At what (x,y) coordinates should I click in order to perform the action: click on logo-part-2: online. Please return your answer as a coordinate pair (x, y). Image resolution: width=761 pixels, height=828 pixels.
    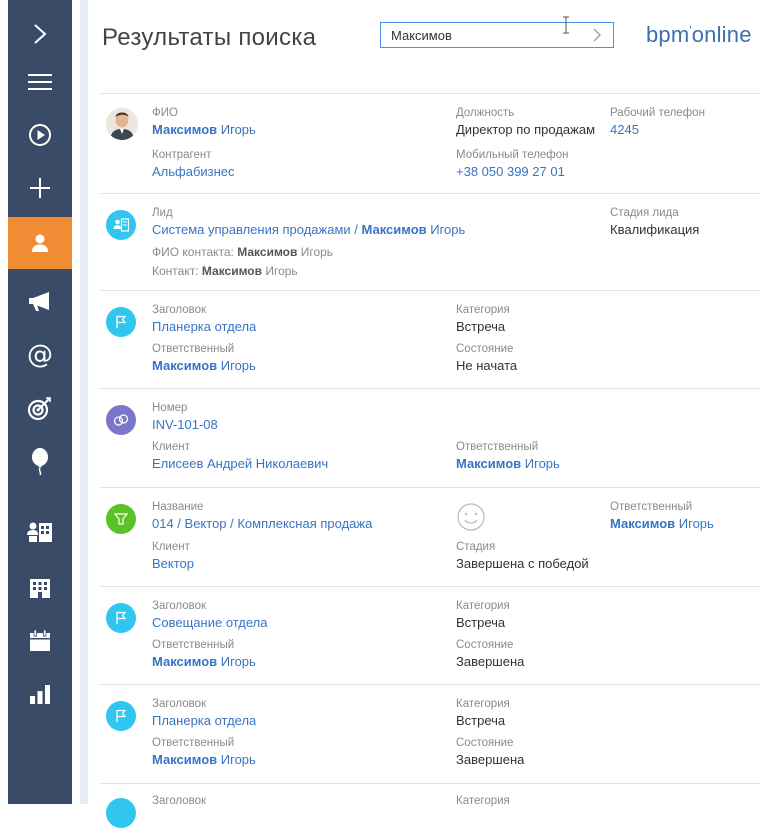
    Looking at the image, I should click on (721, 34).